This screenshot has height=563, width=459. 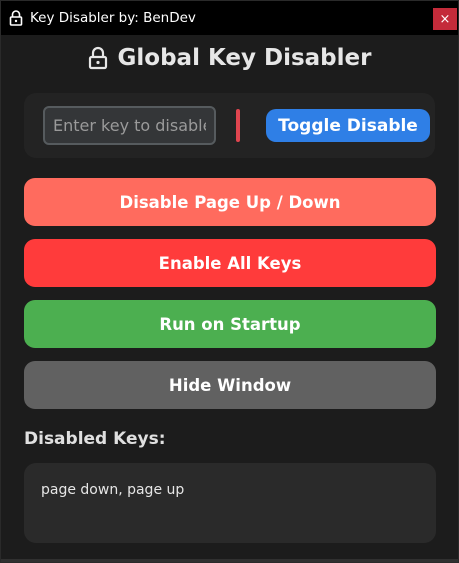 I want to click on key-input-panel: Toggle Disable, so click(x=229, y=125).